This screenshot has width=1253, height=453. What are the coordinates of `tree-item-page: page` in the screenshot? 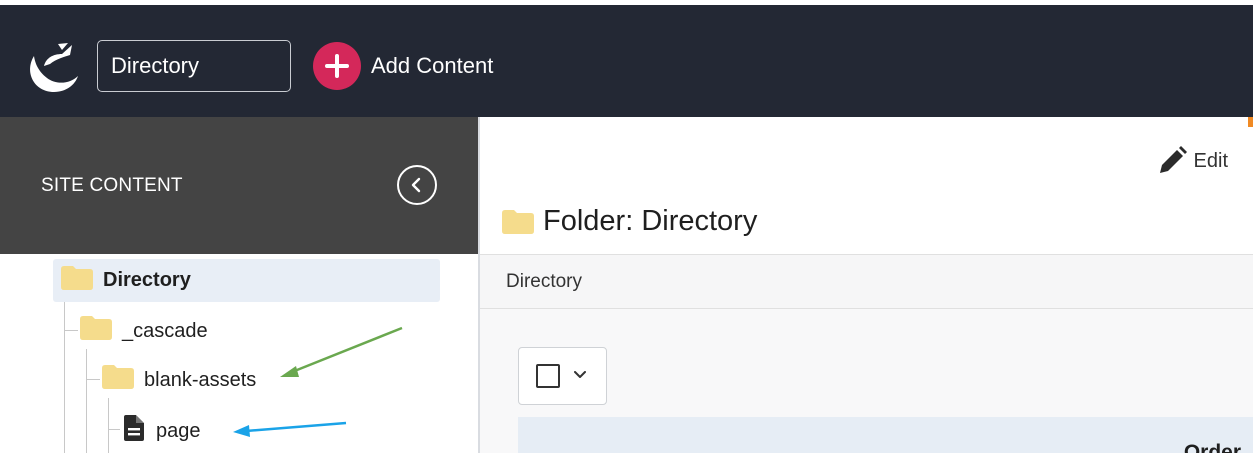 It's located at (162, 431).